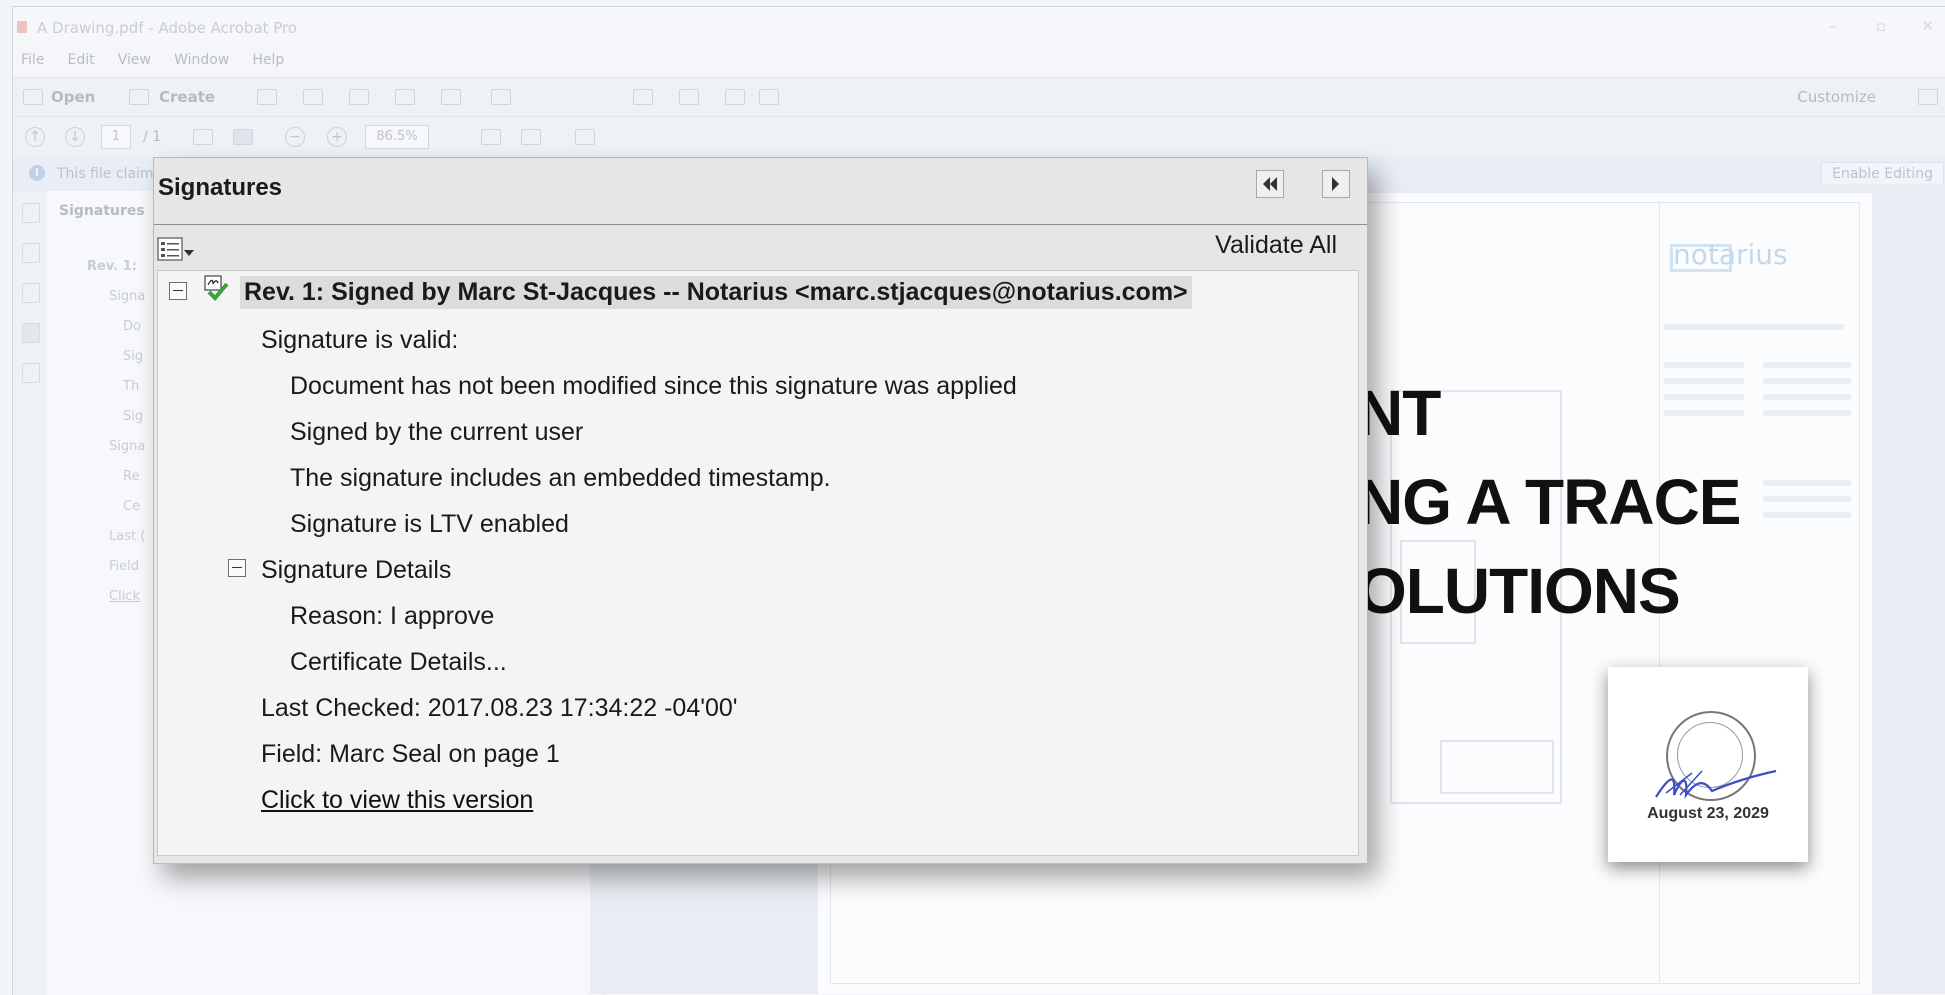 The image size is (1945, 995). I want to click on signature-status: Signature is valid:, so click(359, 340).